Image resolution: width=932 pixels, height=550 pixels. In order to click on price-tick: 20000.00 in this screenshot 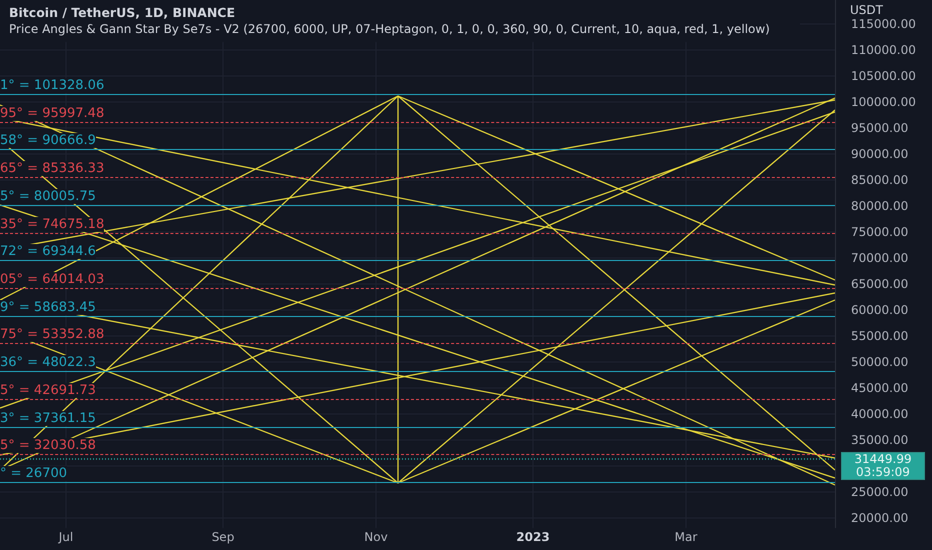, I will do `click(879, 518)`.